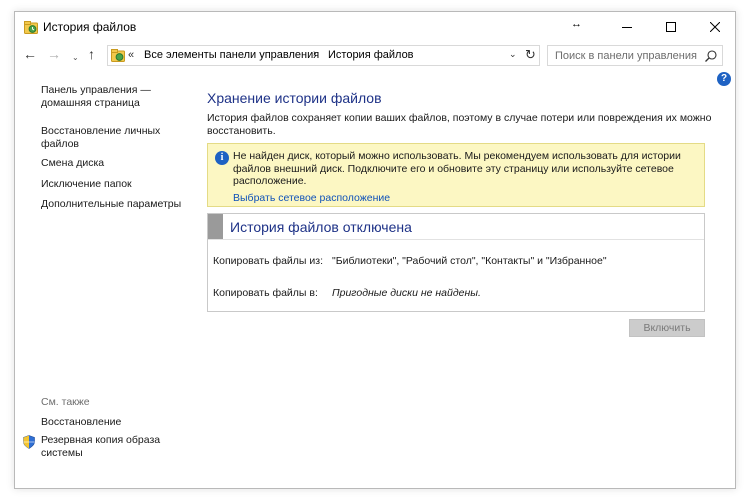 The width and height of the screenshot is (750, 497). Describe the element at coordinates (265, 293) in the screenshot. I see `copy-to-label: Копировать файлы в:` at that location.